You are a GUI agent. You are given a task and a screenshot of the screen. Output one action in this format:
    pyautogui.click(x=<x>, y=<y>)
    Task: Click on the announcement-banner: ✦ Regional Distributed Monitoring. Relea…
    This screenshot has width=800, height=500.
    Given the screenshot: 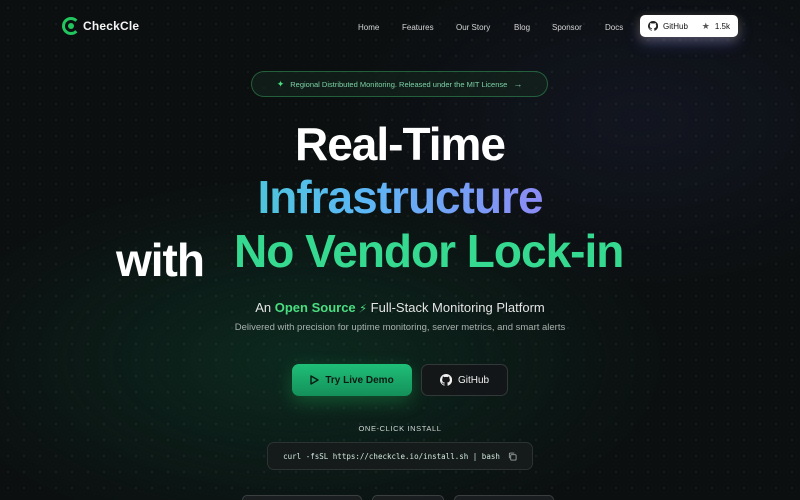 What is the action you would take?
    pyautogui.click(x=399, y=84)
    